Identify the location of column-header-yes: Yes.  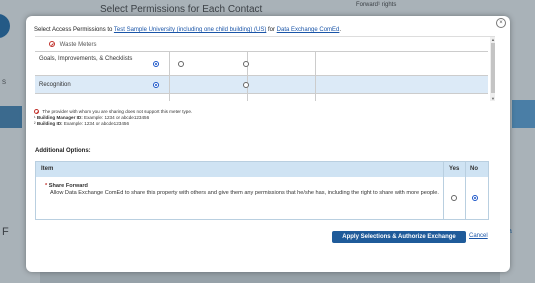
(454, 169).